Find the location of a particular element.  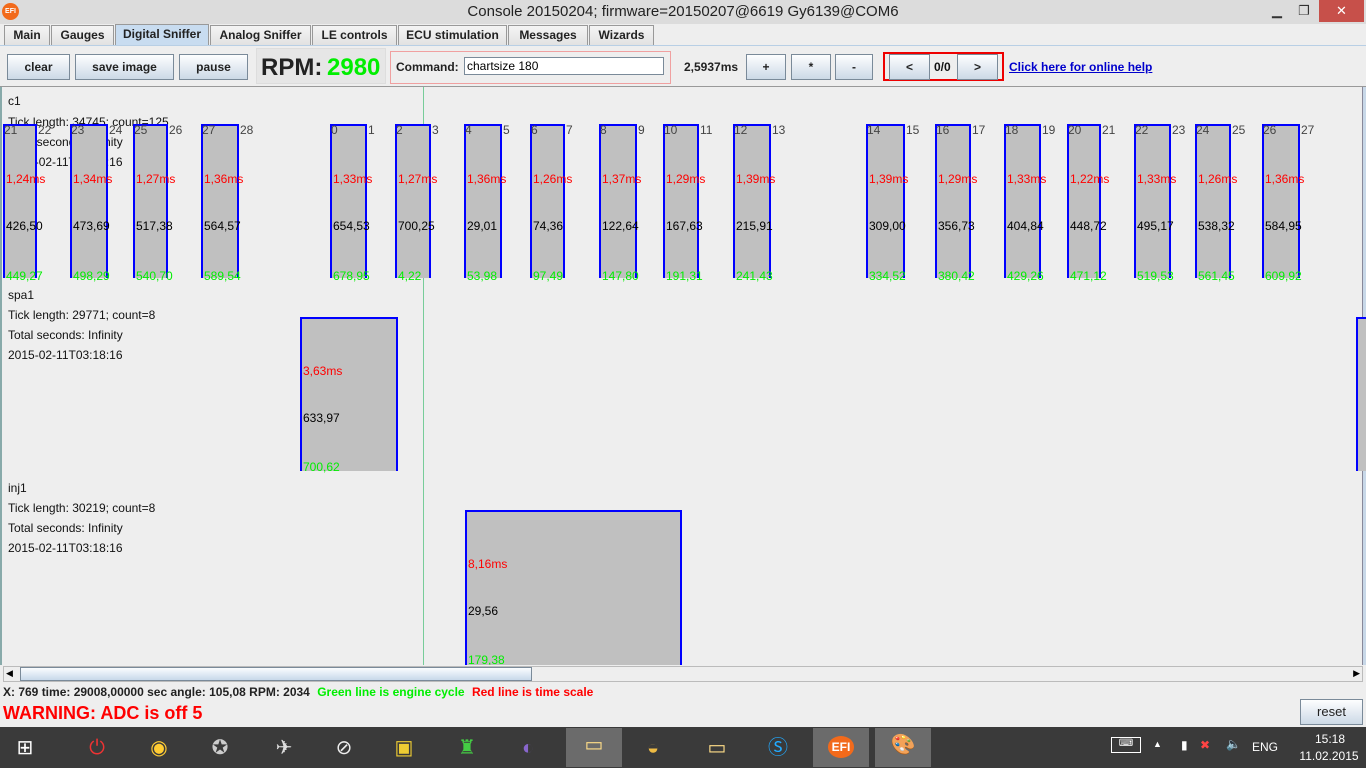

tooth-end-label: 27 is located at coordinates (1308, 130).